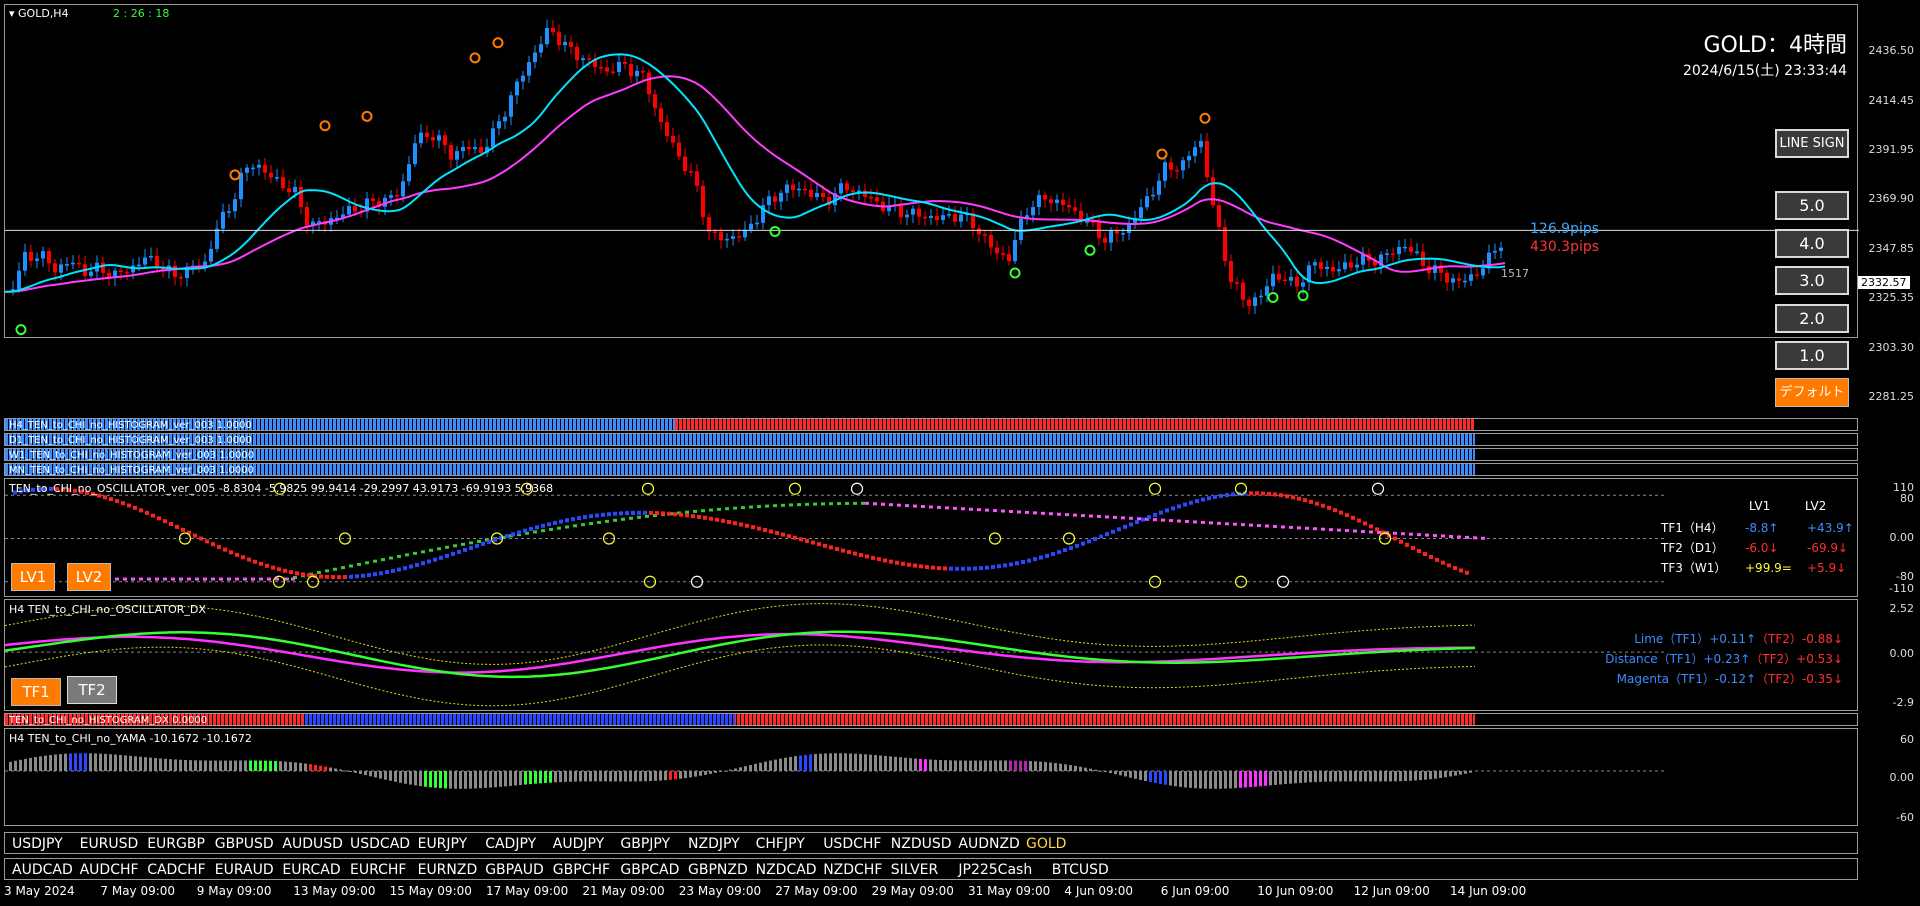  What do you see at coordinates (1819, 659) in the screenshot?
I see `dx-row-v2: +0.53↓` at bounding box center [1819, 659].